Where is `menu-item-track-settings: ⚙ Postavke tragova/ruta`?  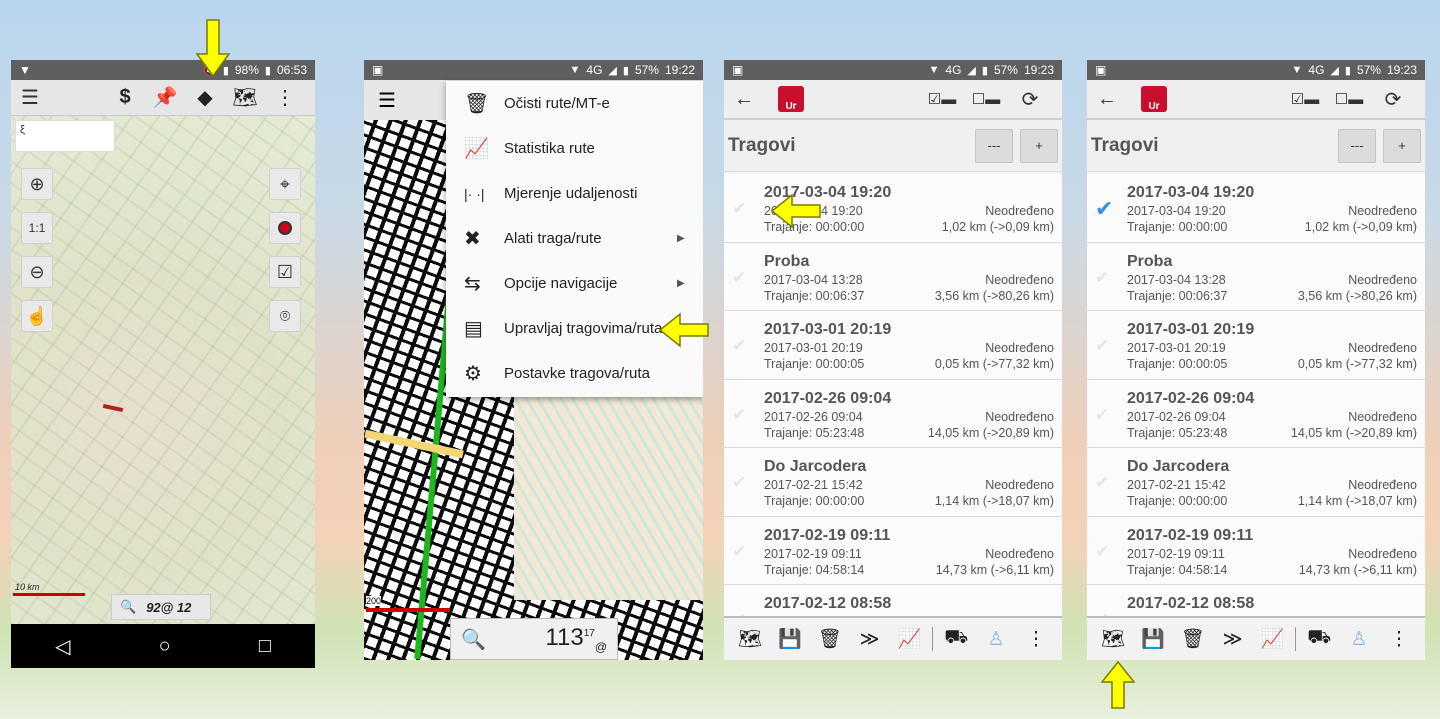
menu-item-track-settings: ⚙ Postavke tragova/ruta is located at coordinates (574, 373).